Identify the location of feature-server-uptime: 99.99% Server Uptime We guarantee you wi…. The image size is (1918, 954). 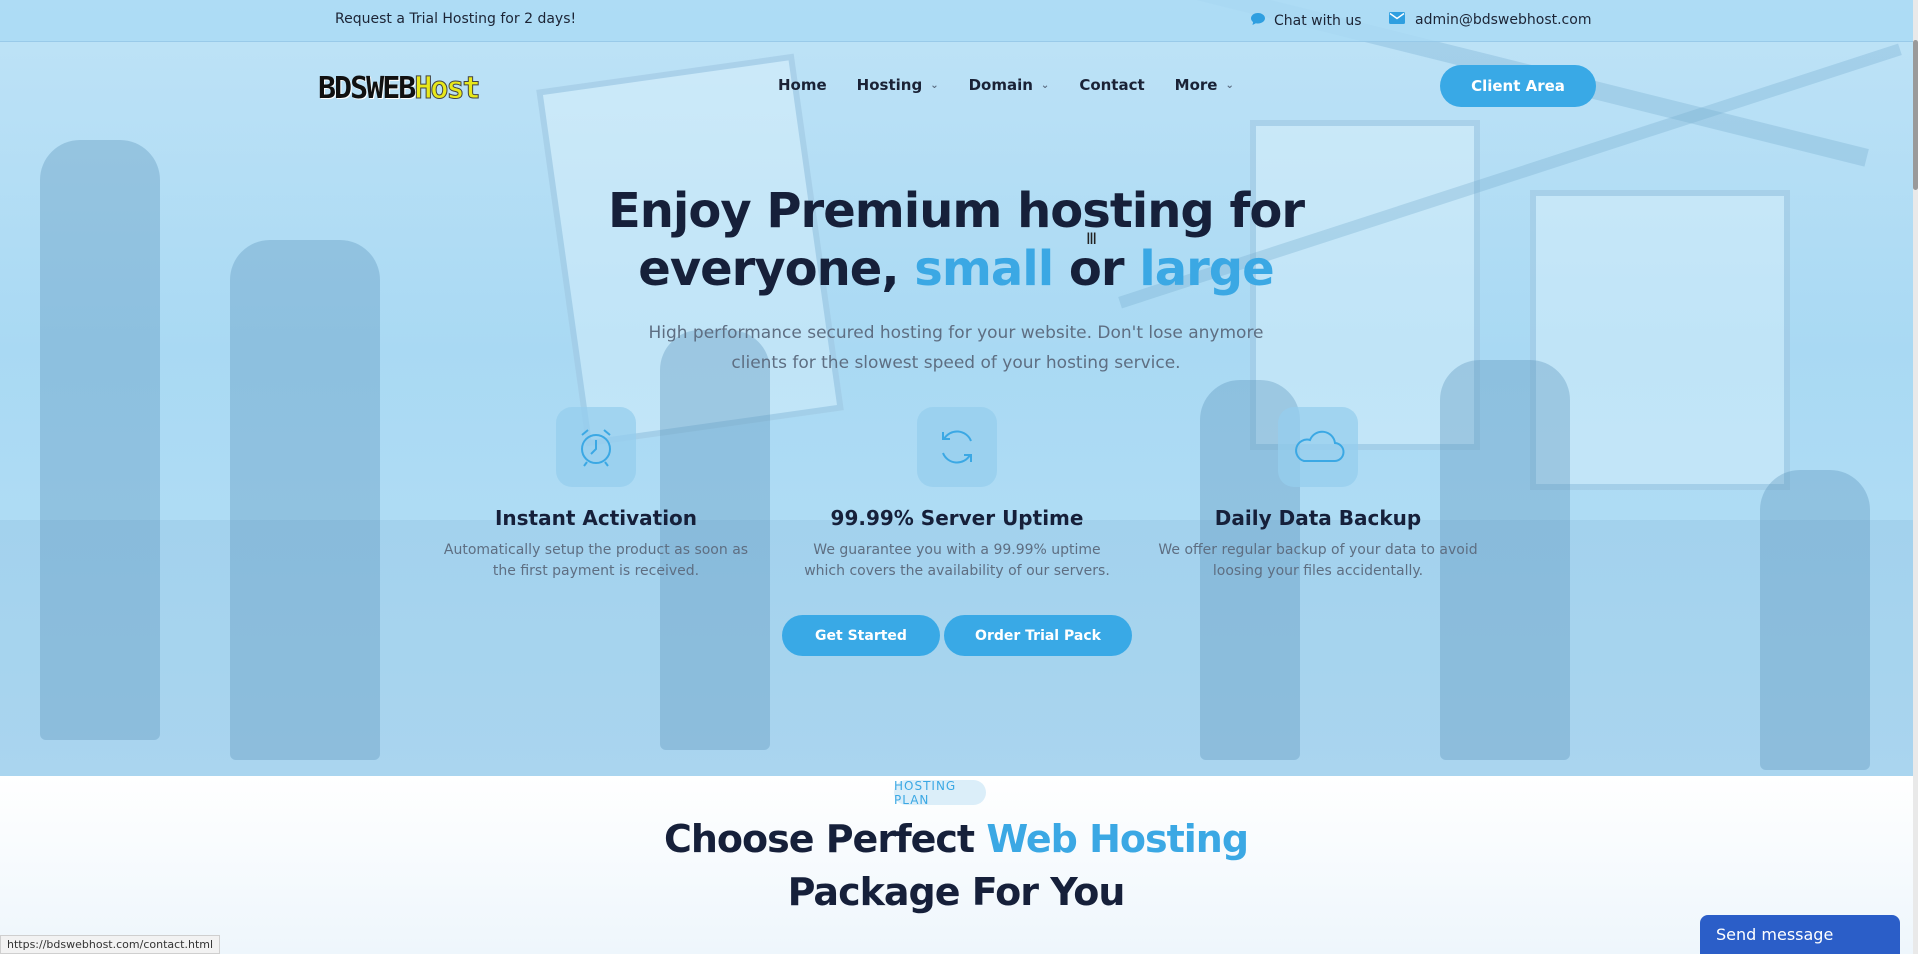
(957, 494).